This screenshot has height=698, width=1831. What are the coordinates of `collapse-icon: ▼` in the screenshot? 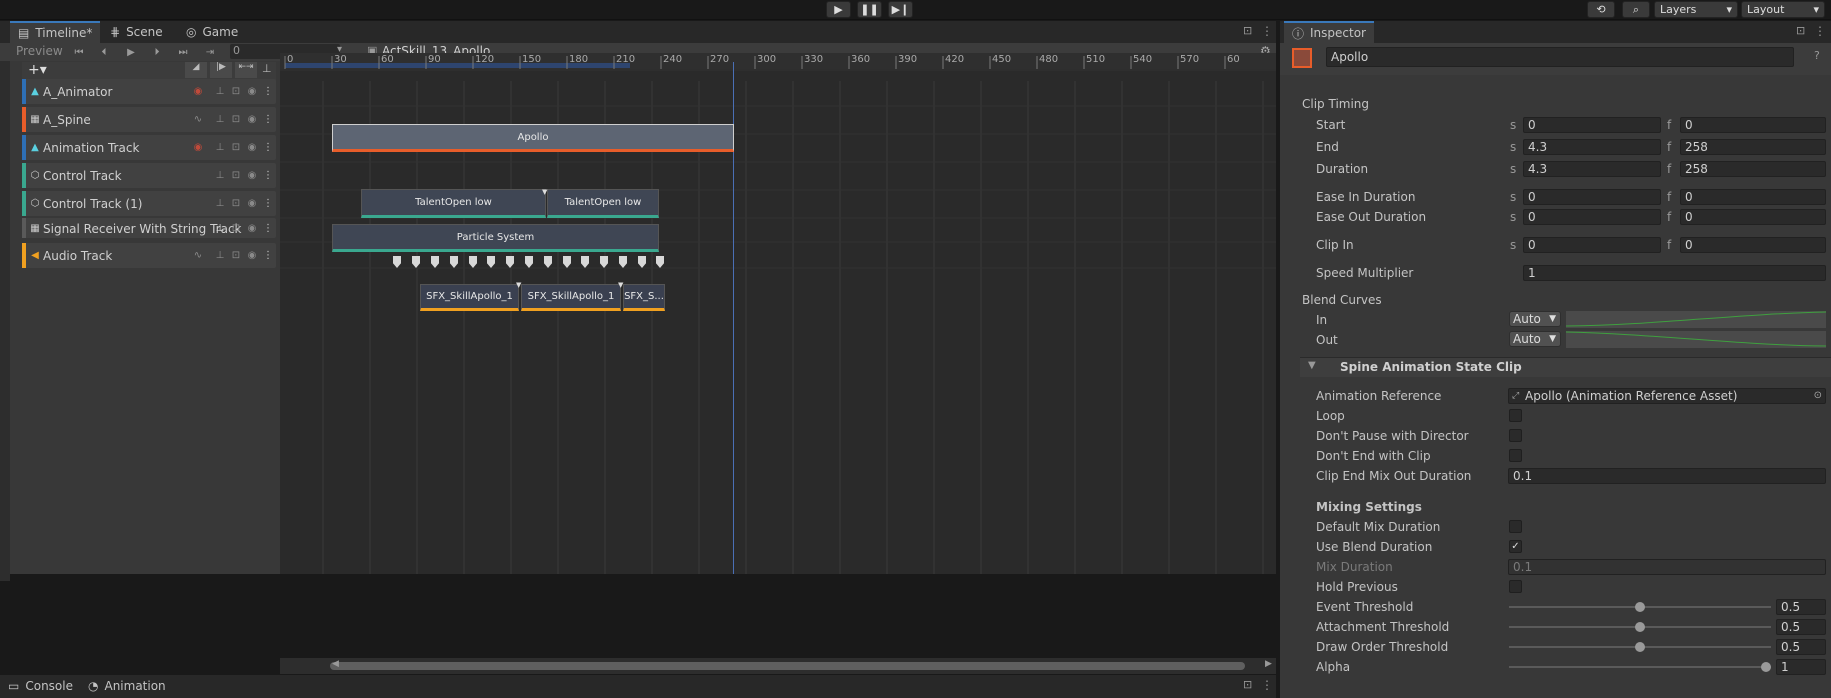 It's located at (1312, 365).